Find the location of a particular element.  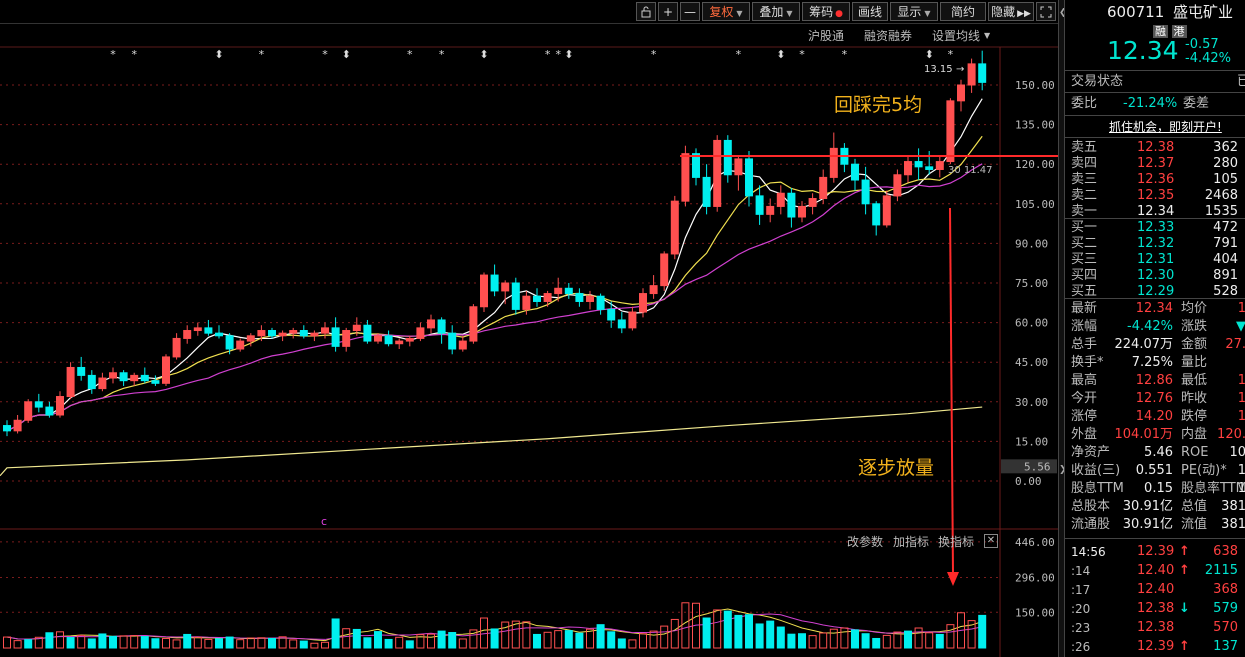

margin-trading-link: 融资融券 is located at coordinates (888, 35).